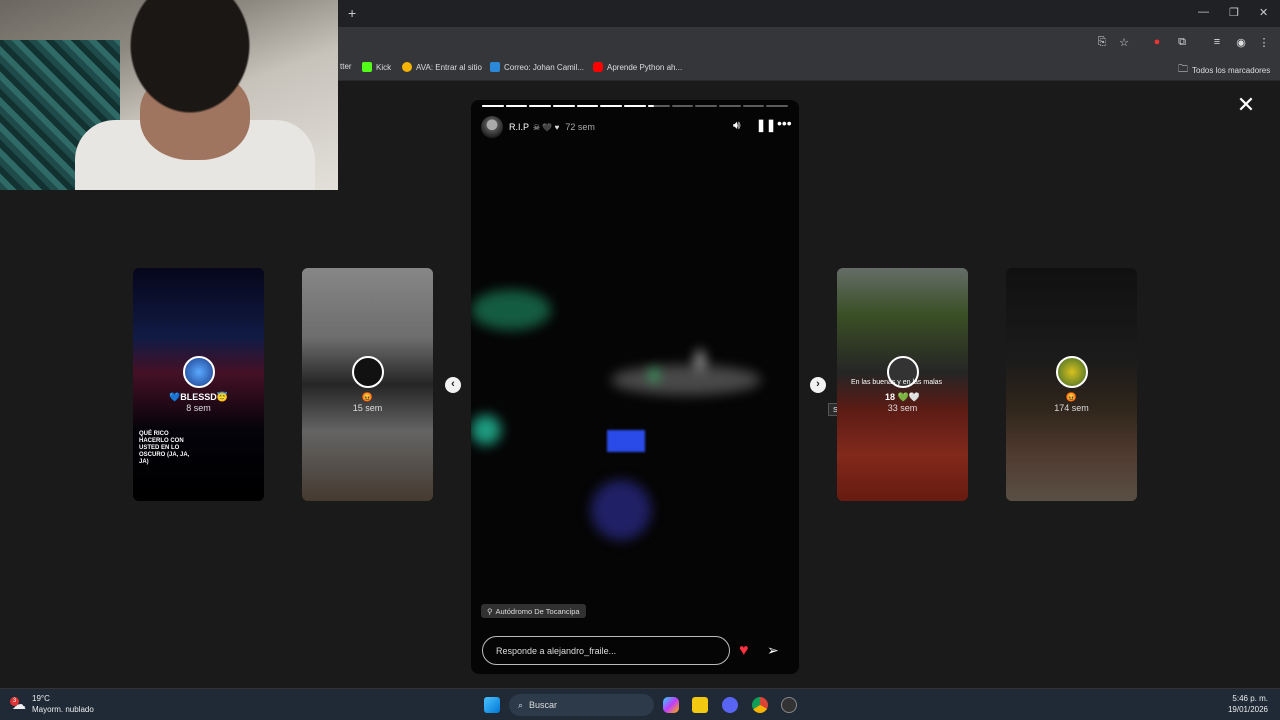 This screenshot has width=1280, height=720. I want to click on at-icon, so click(407, 67).